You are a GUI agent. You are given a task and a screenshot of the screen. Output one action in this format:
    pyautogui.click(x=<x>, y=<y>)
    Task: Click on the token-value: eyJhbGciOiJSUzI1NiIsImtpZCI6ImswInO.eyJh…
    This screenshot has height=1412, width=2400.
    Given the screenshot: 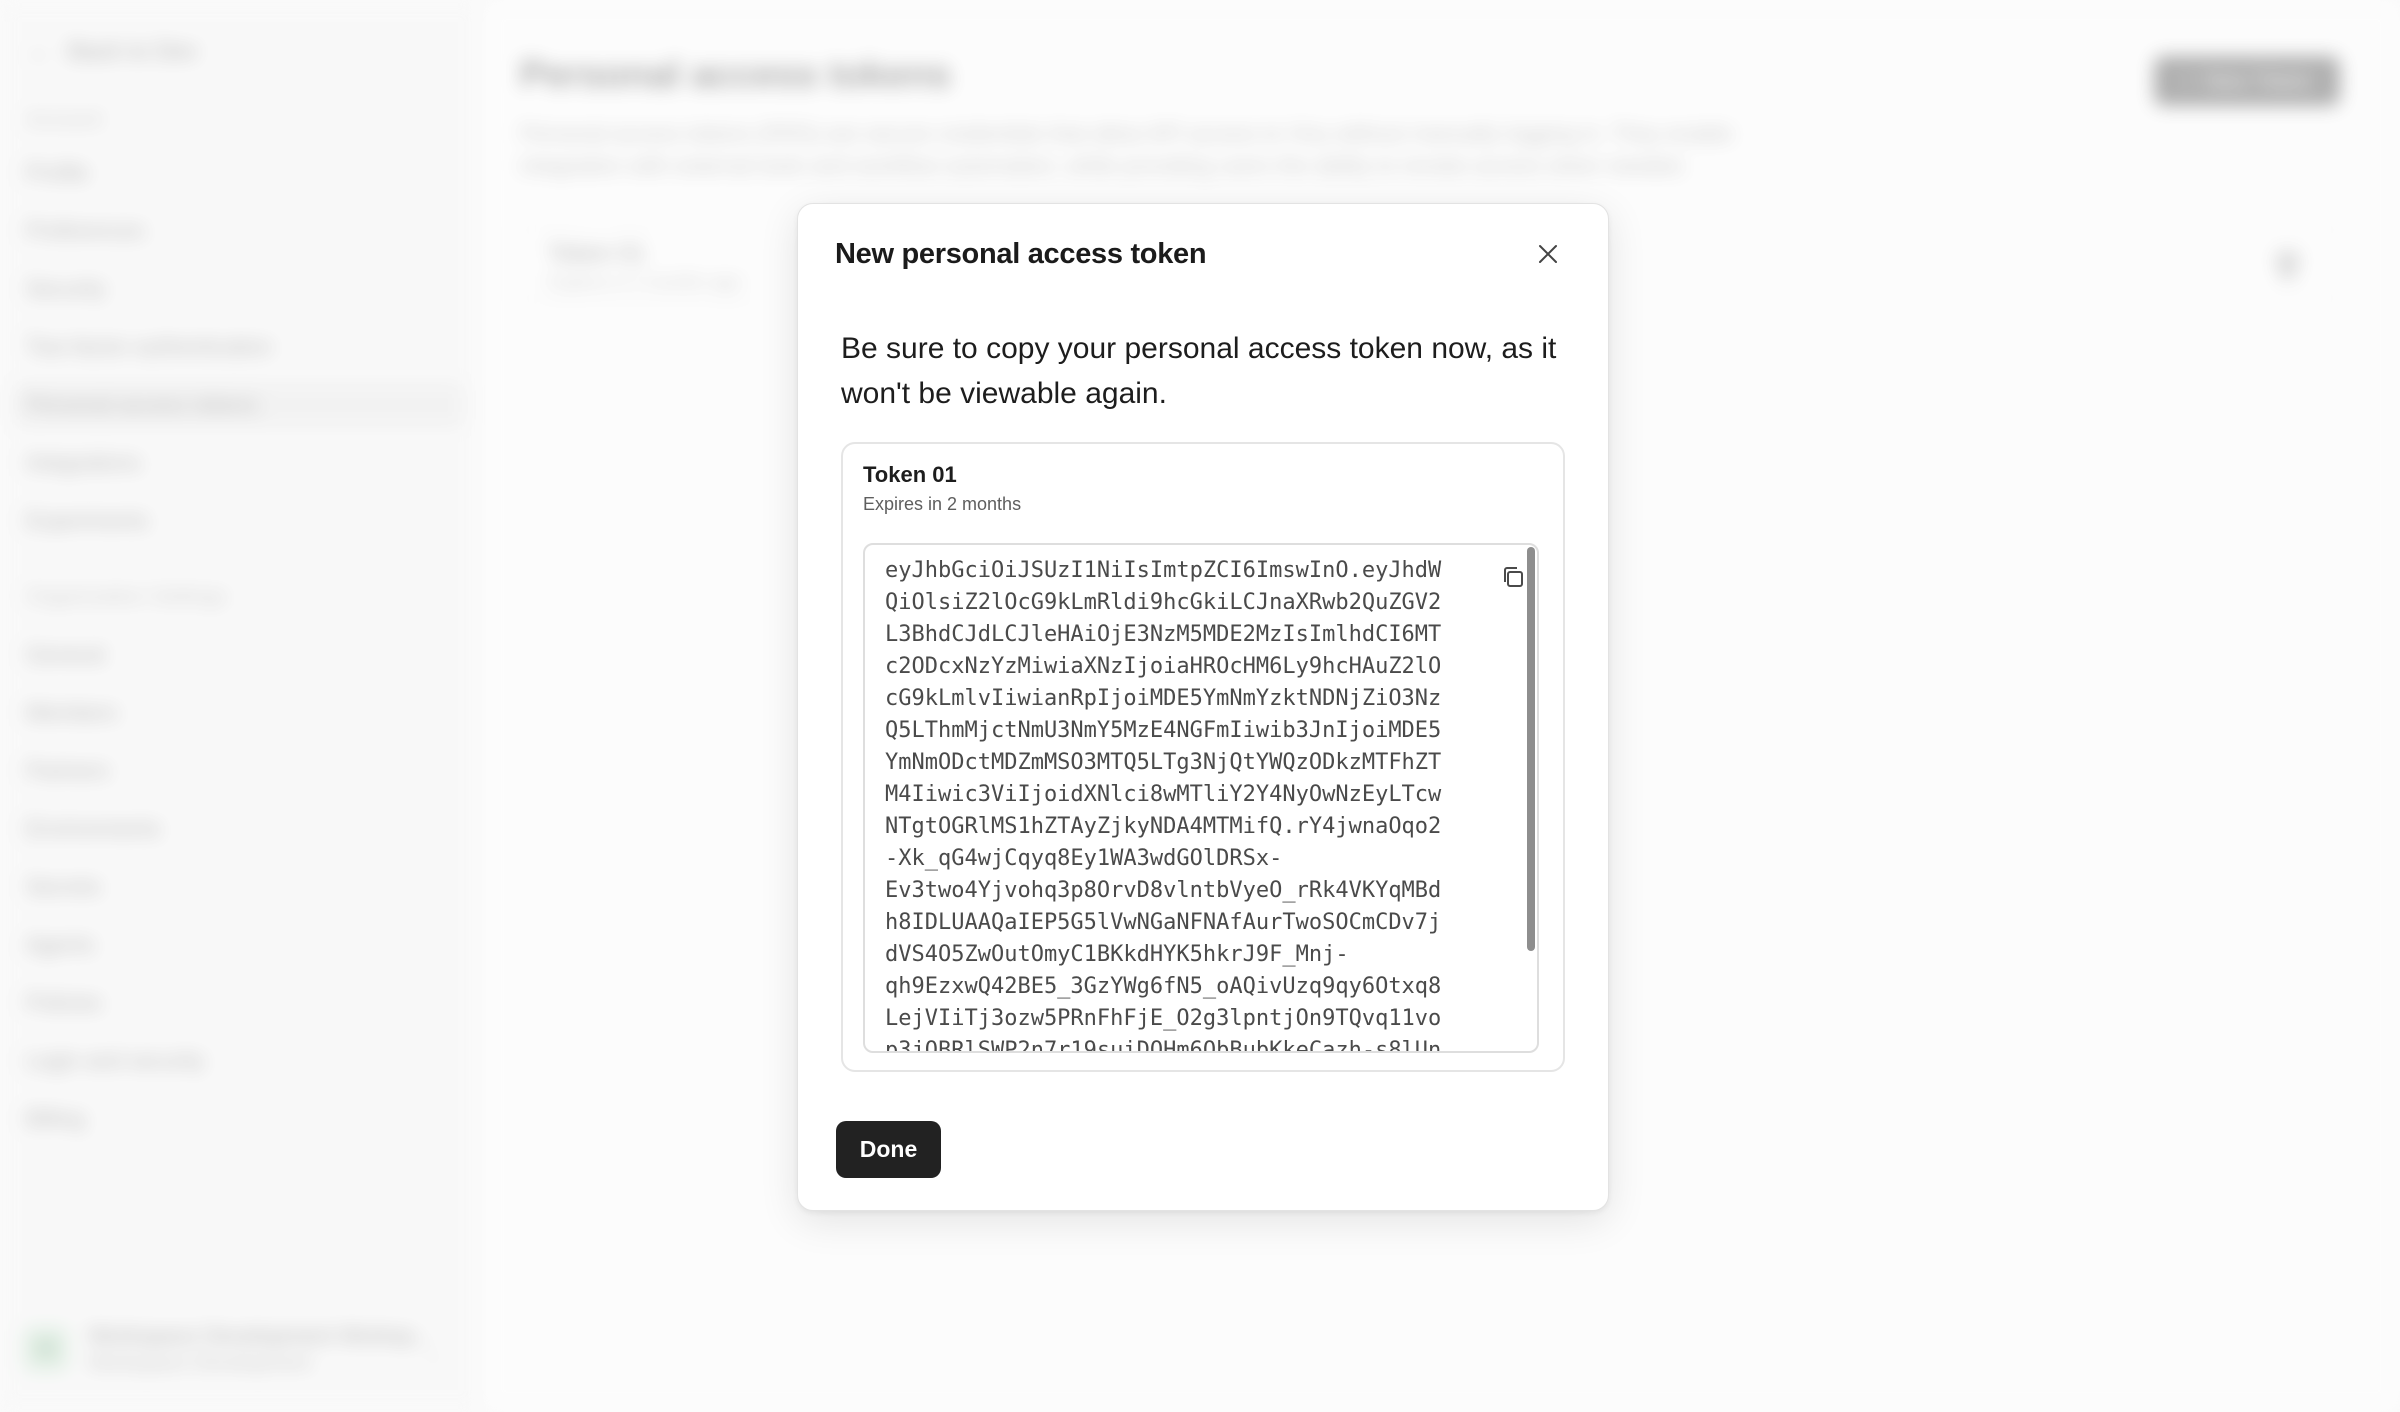 What is the action you would take?
    pyautogui.click(x=1170, y=803)
    